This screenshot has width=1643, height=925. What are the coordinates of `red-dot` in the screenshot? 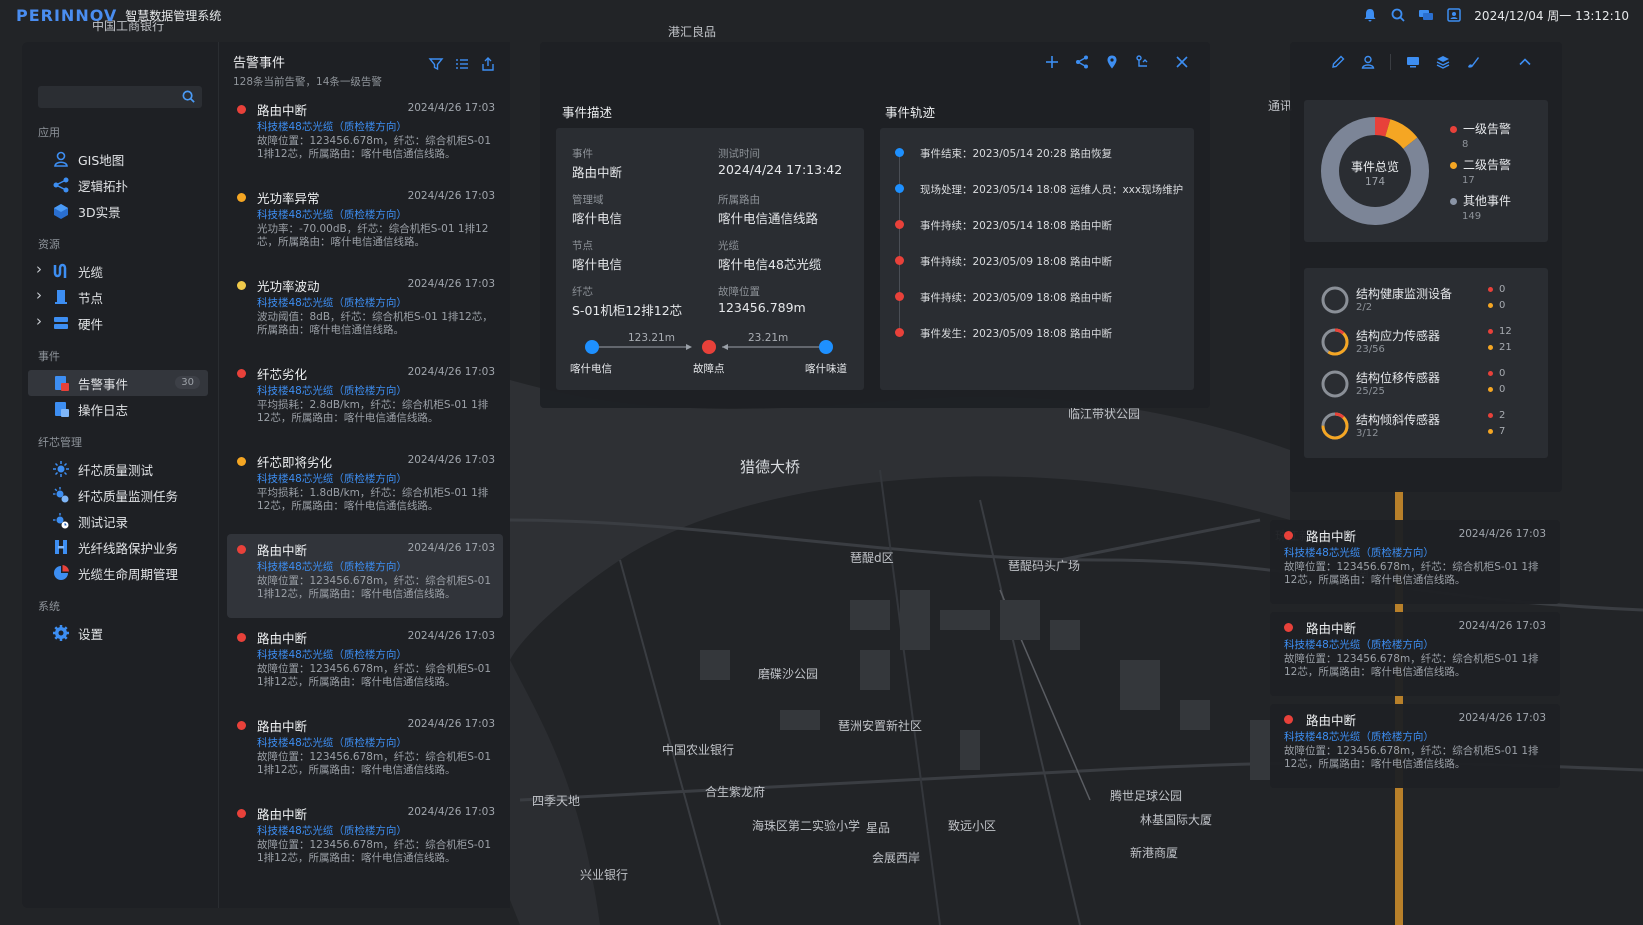 It's located at (1490, 289).